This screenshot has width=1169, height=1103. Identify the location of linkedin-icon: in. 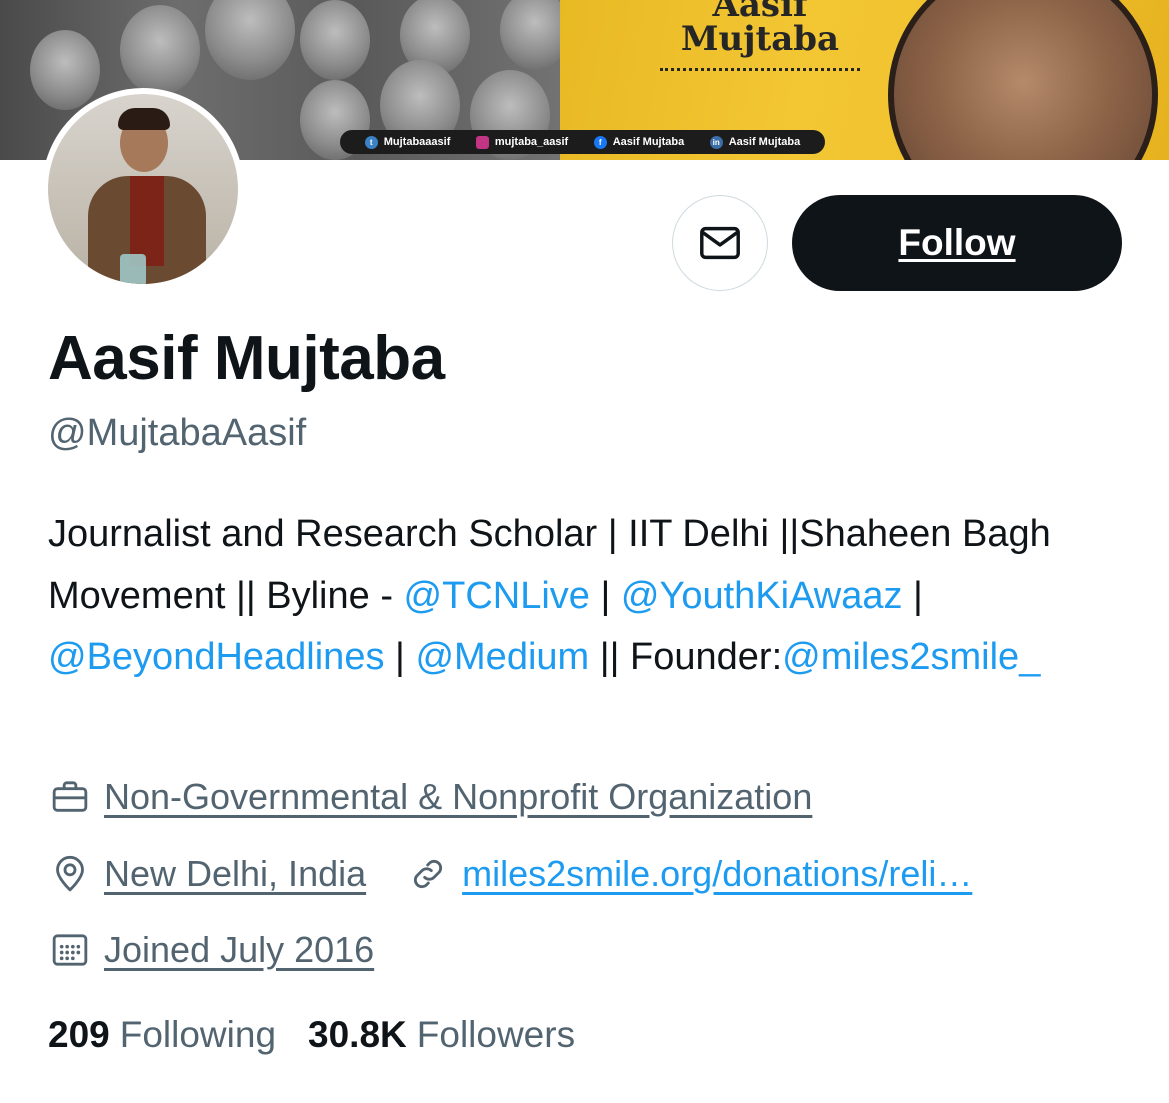
(716, 142).